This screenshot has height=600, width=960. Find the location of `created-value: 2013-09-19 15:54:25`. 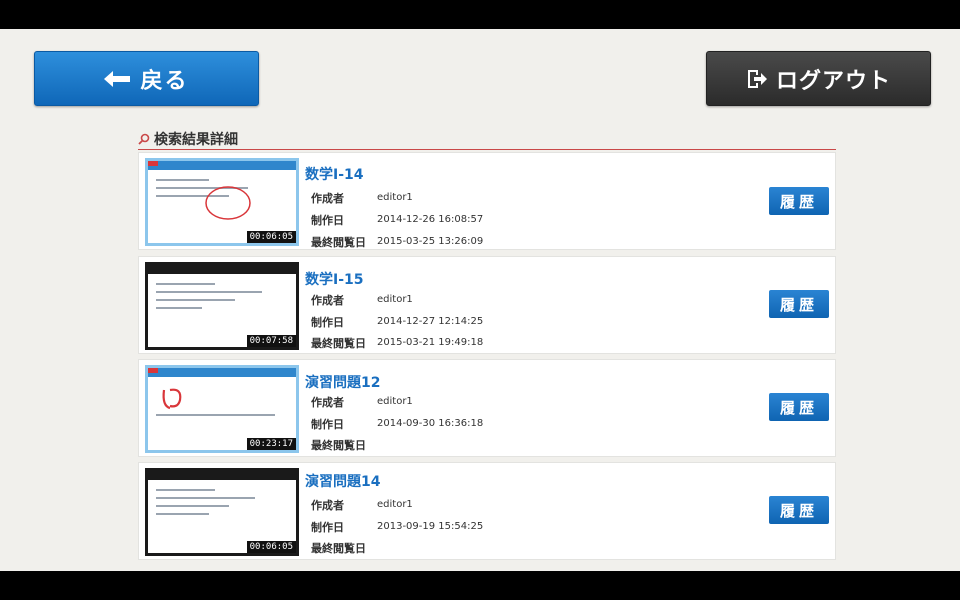

created-value: 2013-09-19 15:54:25 is located at coordinates (430, 526).